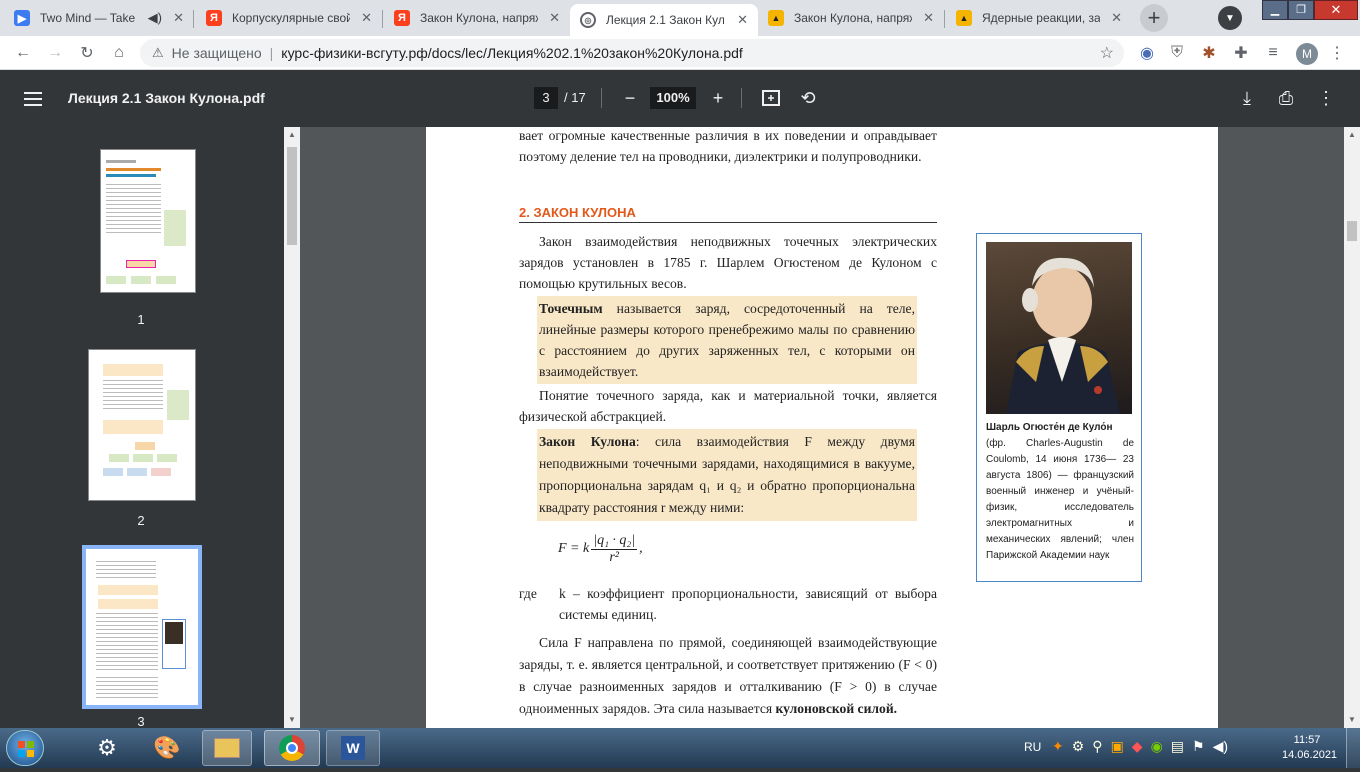  I want to click on start-button, so click(25, 748).